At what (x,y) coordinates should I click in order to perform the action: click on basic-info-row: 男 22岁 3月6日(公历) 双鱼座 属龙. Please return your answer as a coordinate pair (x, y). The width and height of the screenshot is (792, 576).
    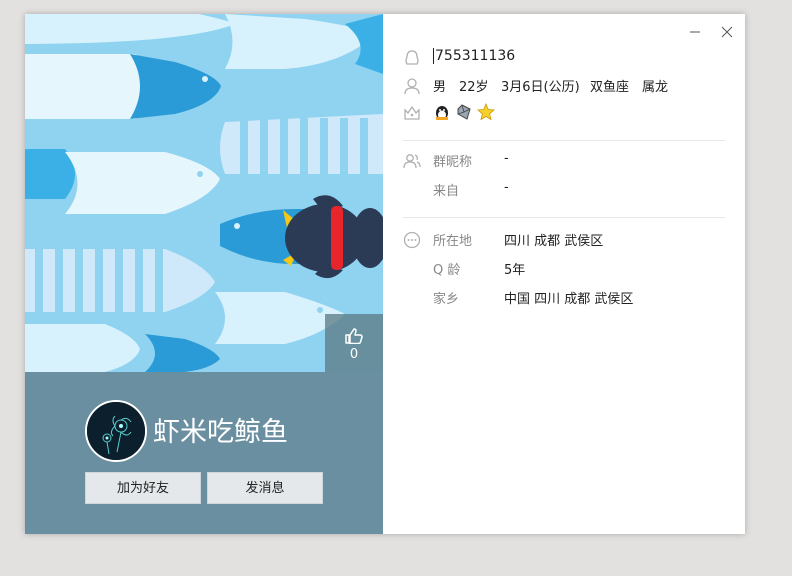
    Looking at the image, I should click on (564, 86).